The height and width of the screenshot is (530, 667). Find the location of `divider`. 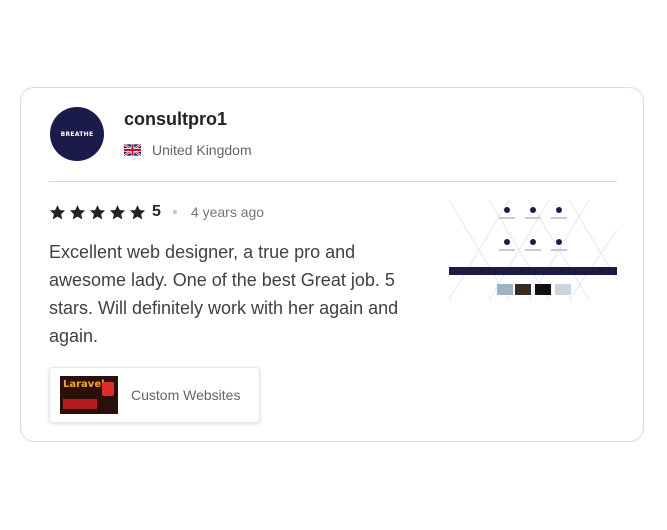

divider is located at coordinates (333, 181).